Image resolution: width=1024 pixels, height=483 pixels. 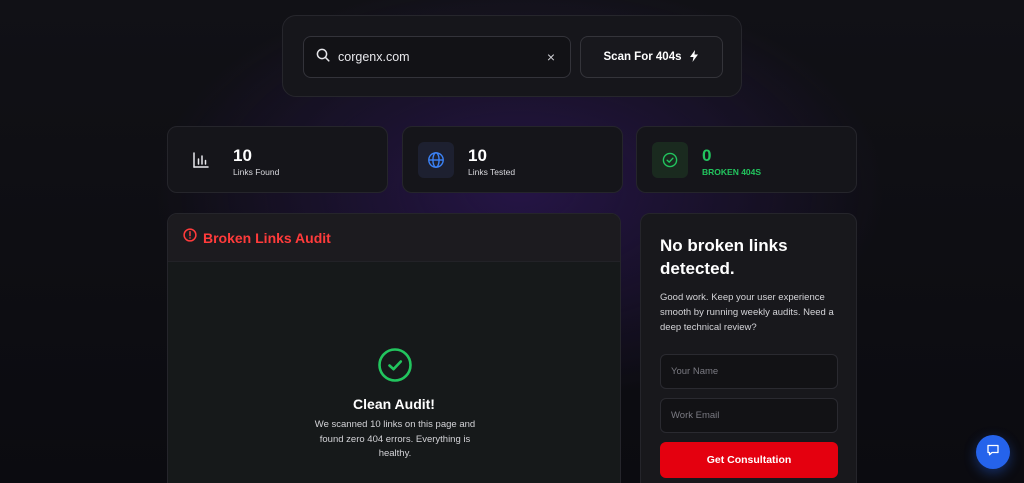 What do you see at coordinates (642, 57) in the screenshot?
I see `scan-button-label: Scan For 404s` at bounding box center [642, 57].